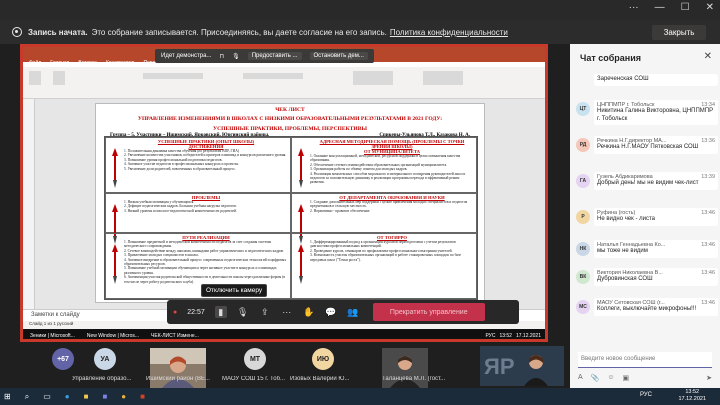 Image resolution: width=720 pixels, height=405 pixels. What do you see at coordinates (428, 312) in the screenshot?
I see `stop-control-button: Прекратить управление` at bounding box center [428, 312].